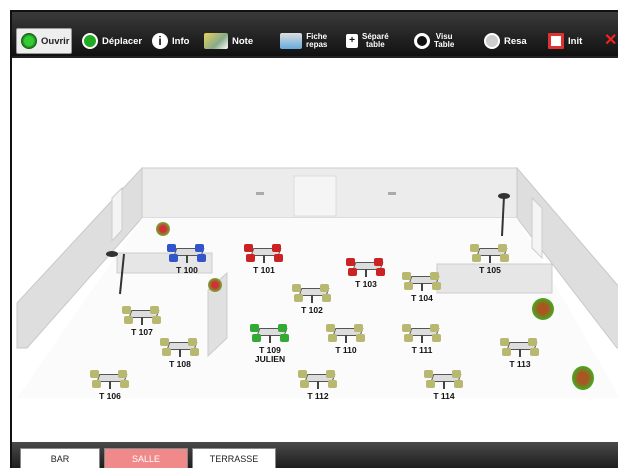  Describe the element at coordinates (264, 270) in the screenshot. I see `table-label: T 101` at that location.